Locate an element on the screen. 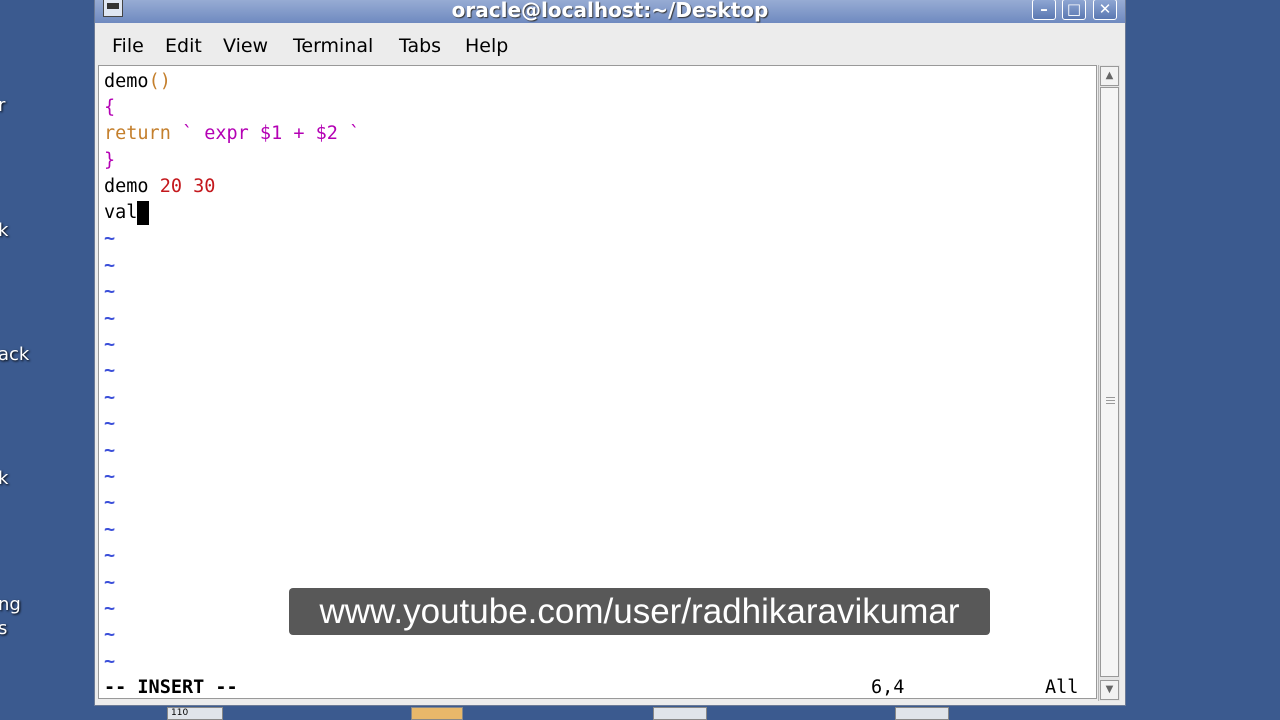 The height and width of the screenshot is (720, 1280). scroll-thumb is located at coordinates (1109, 382).